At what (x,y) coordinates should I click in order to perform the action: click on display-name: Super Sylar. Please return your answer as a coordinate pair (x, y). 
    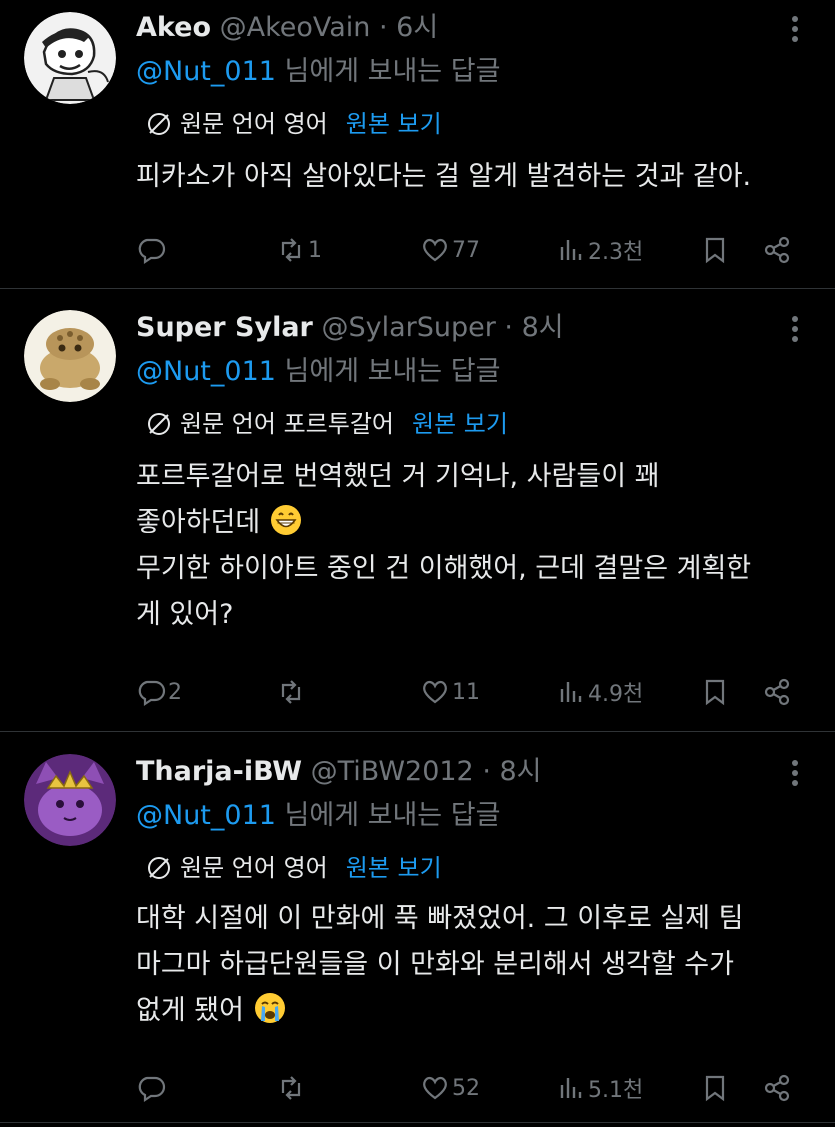
    Looking at the image, I should click on (224, 327).